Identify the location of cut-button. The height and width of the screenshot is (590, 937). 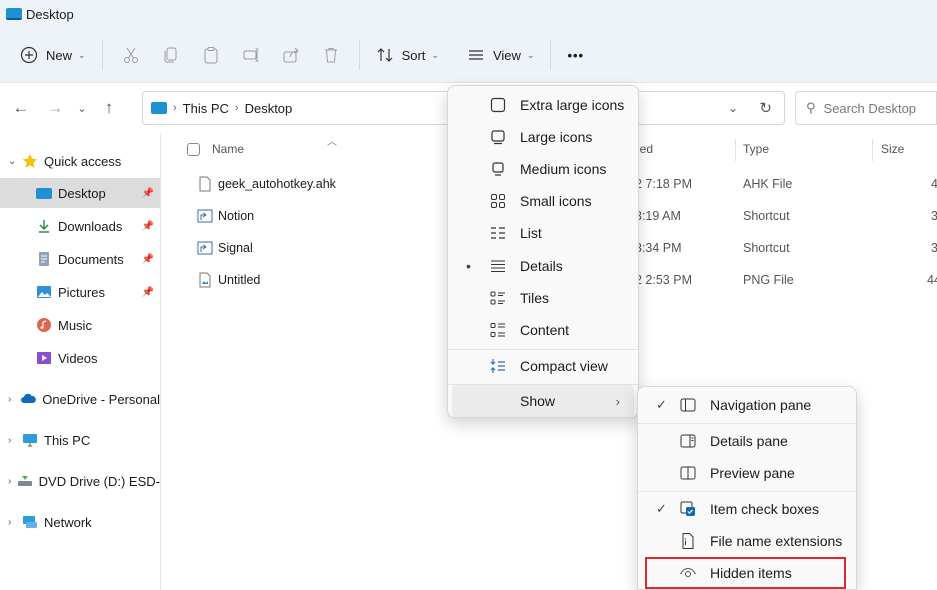
(131, 55).